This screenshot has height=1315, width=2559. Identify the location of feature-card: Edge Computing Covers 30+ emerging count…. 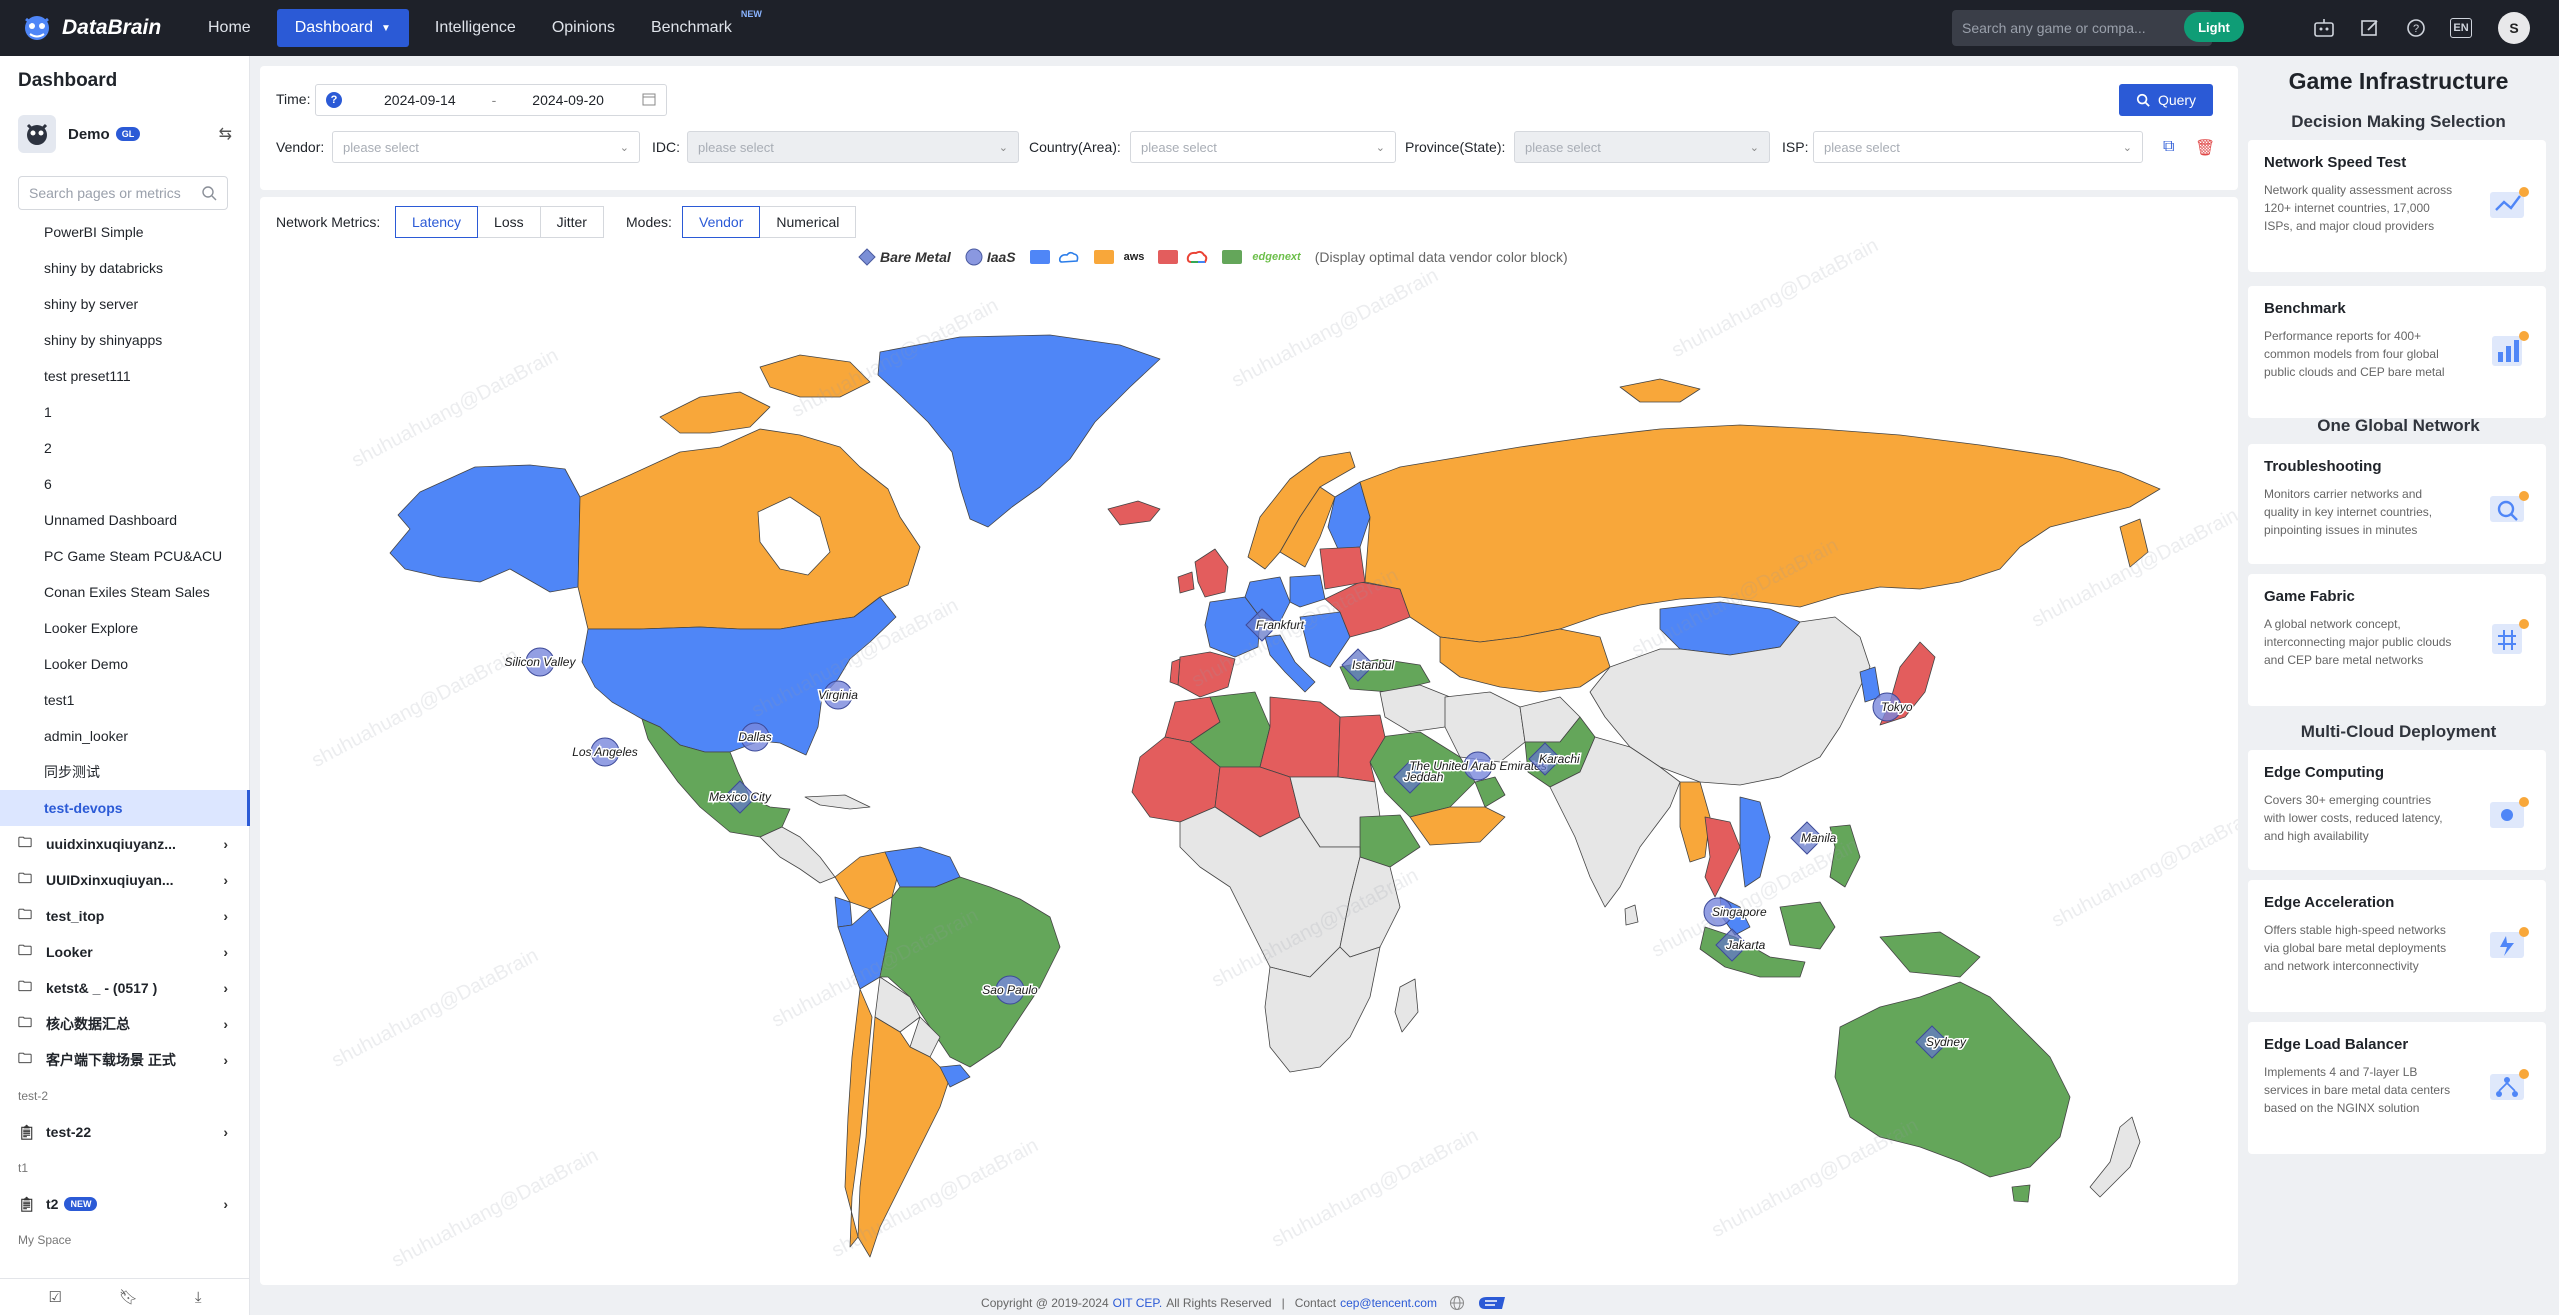
(2397, 810).